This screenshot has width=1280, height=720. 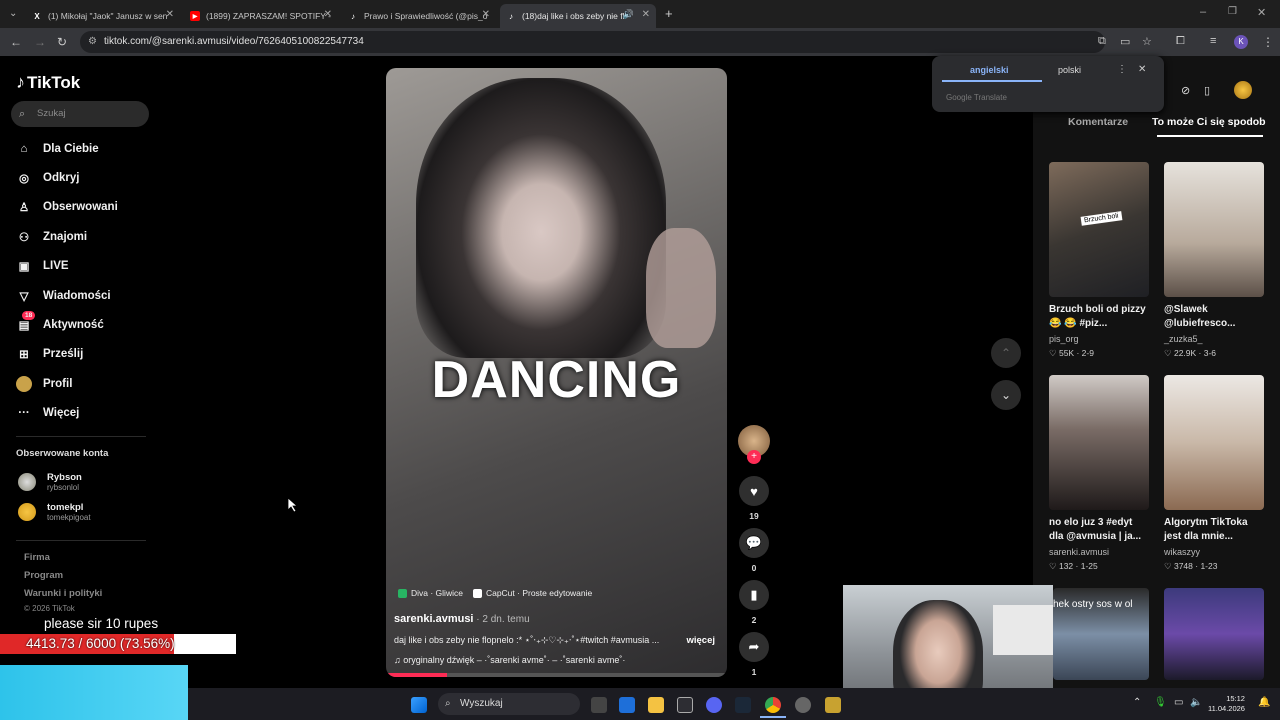 I want to click on window-close-icon: ✕, so click(x=1261, y=12).